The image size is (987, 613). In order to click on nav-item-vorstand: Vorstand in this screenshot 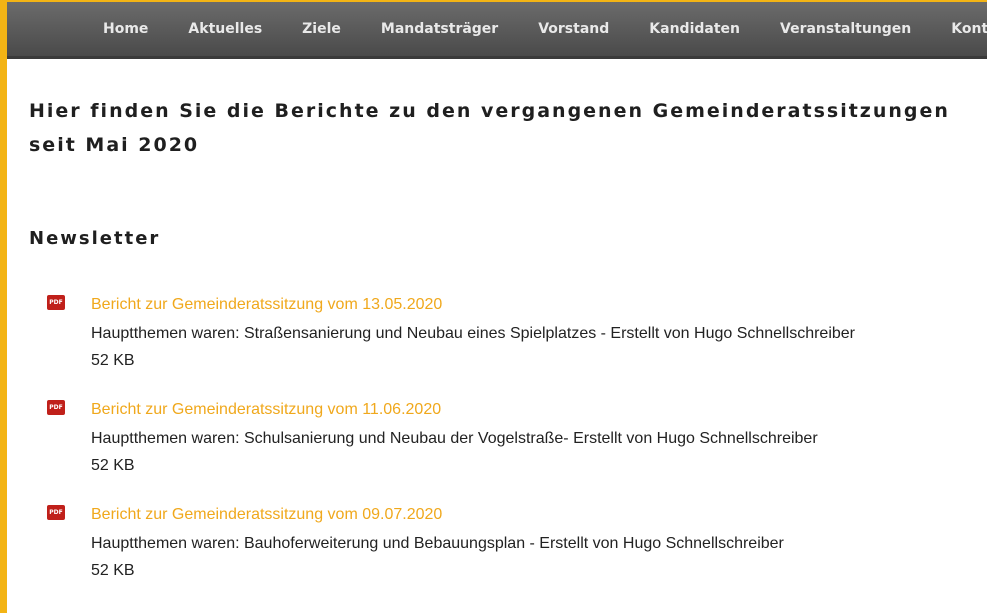, I will do `click(573, 29)`.